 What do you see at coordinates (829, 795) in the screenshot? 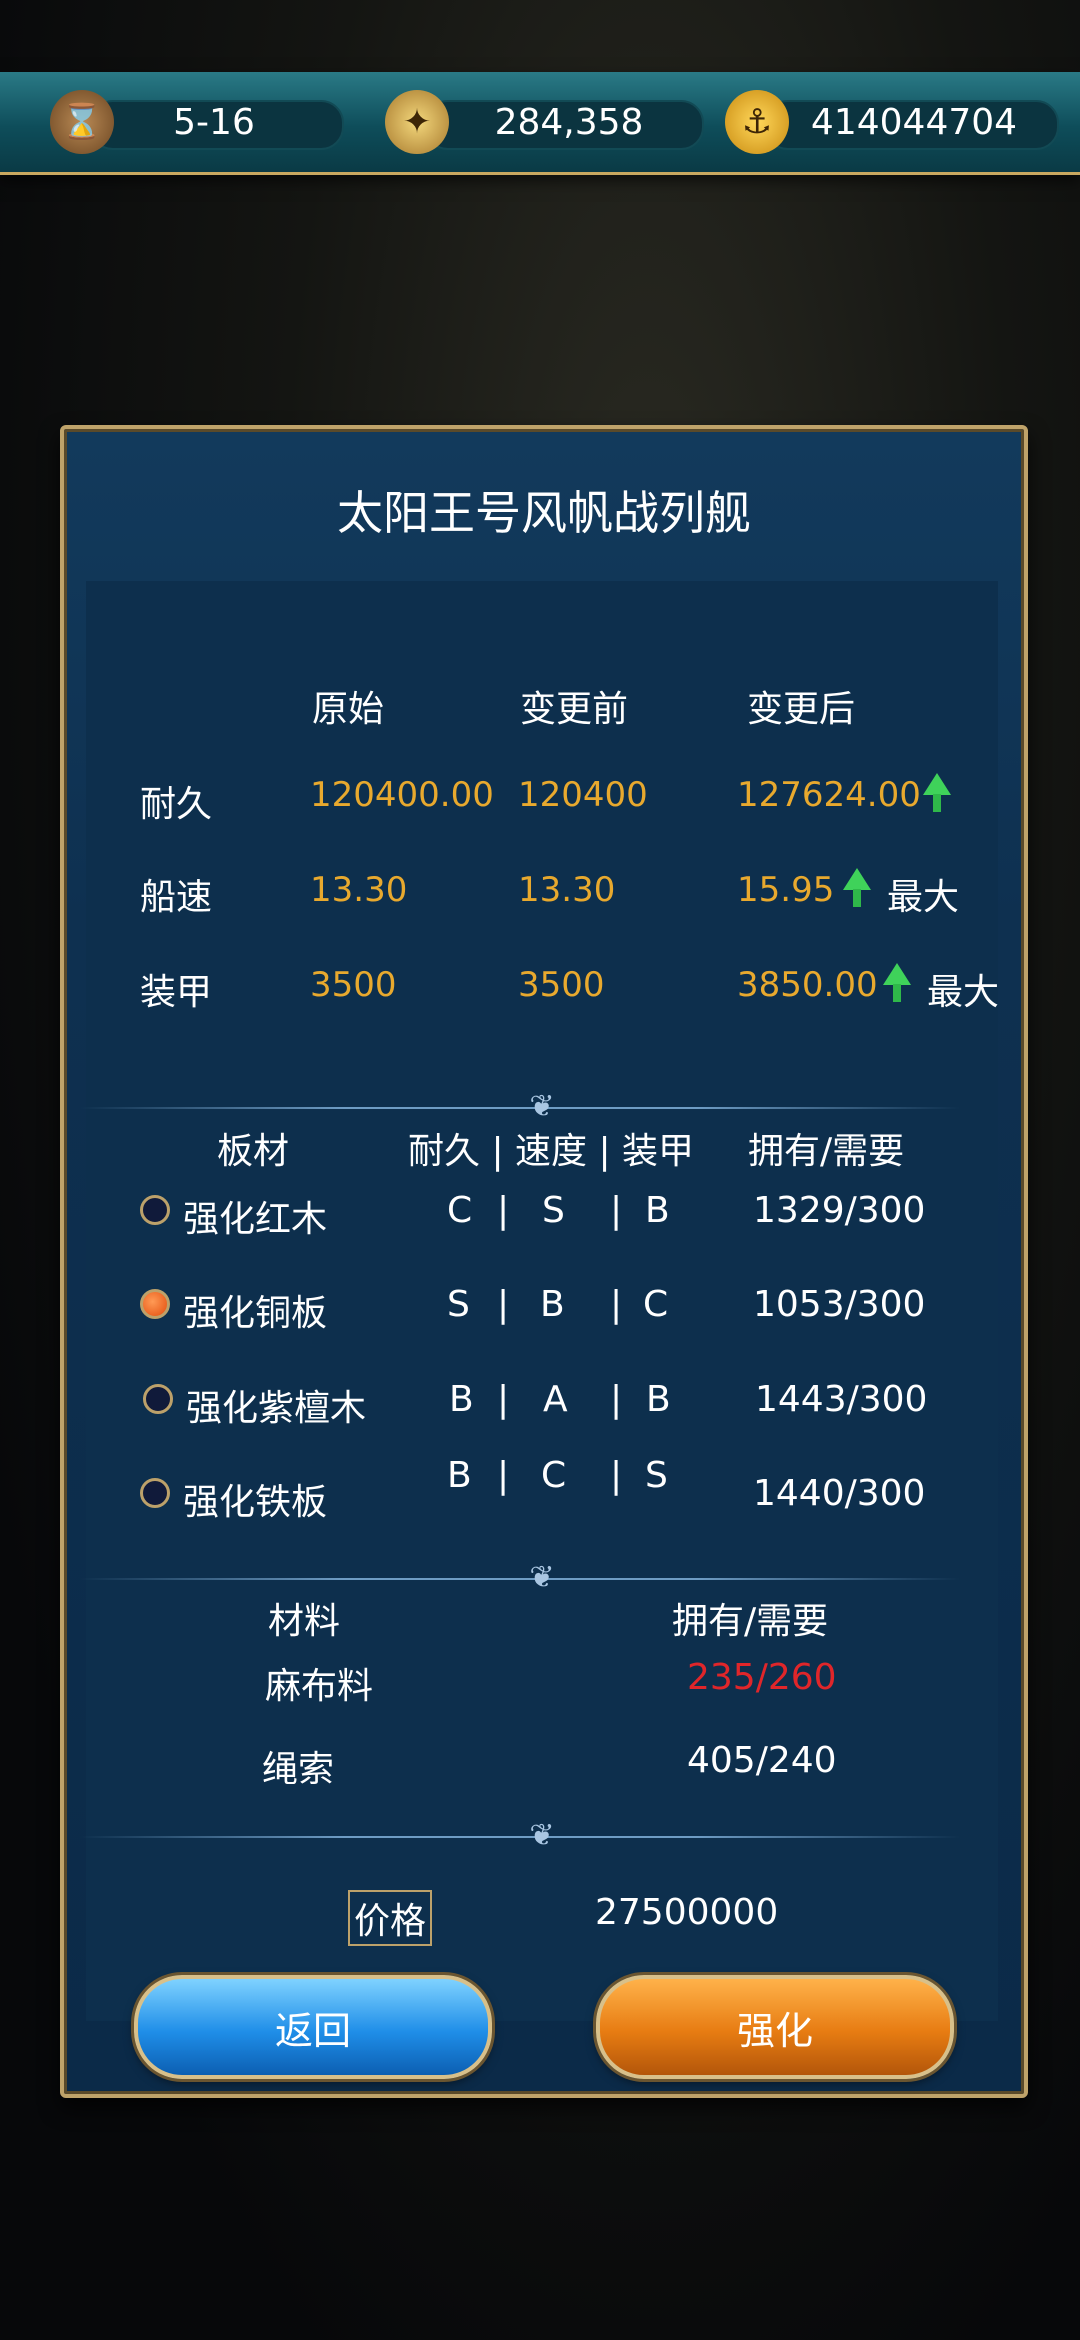
I see `stat-after: 127624.00` at bounding box center [829, 795].